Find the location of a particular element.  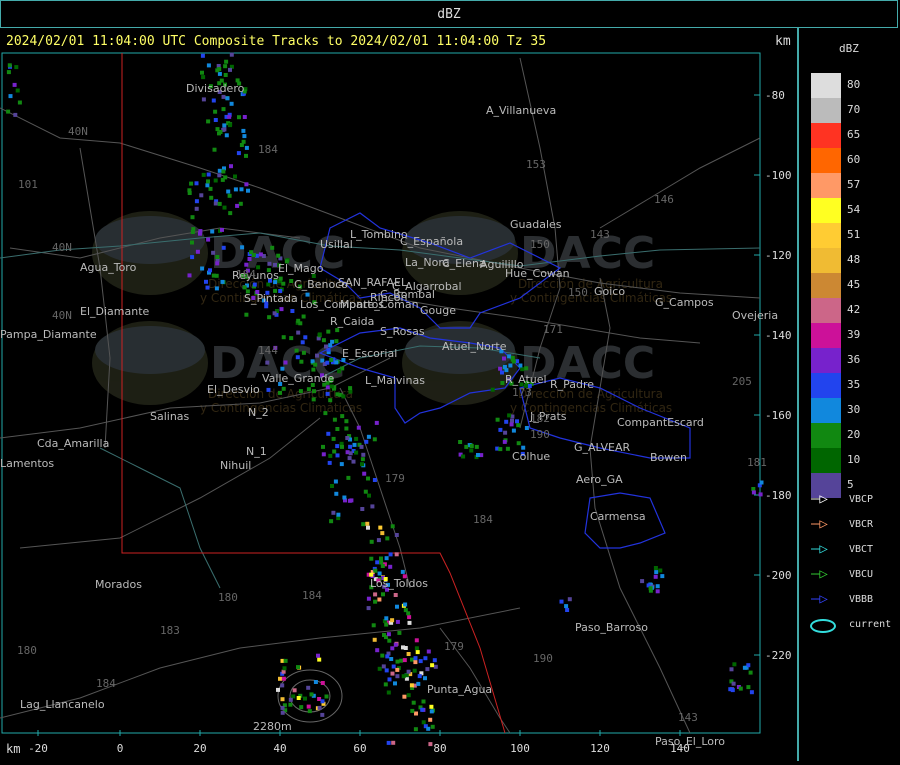

legend-scale-label: 60 is located at coordinates (854, 159).